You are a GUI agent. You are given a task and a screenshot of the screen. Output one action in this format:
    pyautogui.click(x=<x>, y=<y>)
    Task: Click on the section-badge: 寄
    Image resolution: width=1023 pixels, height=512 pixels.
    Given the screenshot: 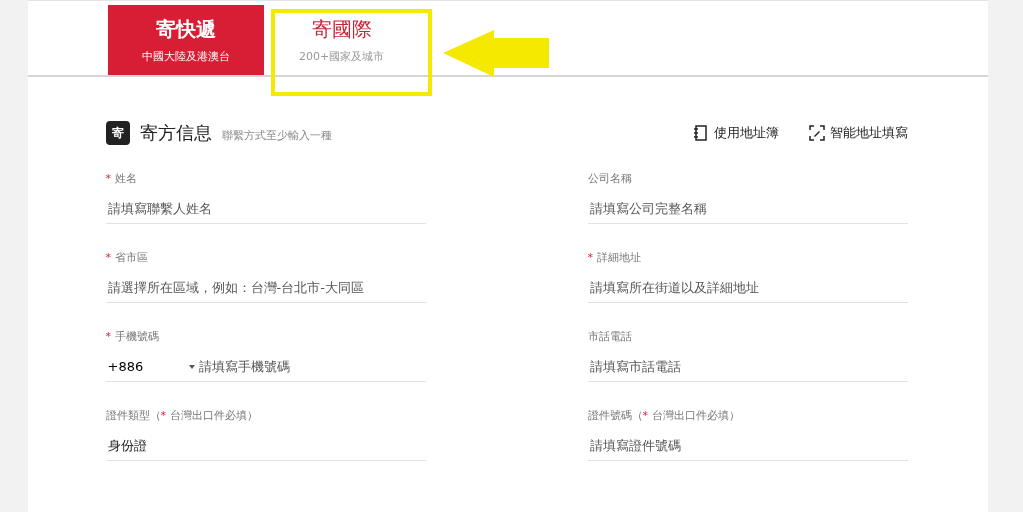 What is the action you would take?
    pyautogui.click(x=117, y=133)
    